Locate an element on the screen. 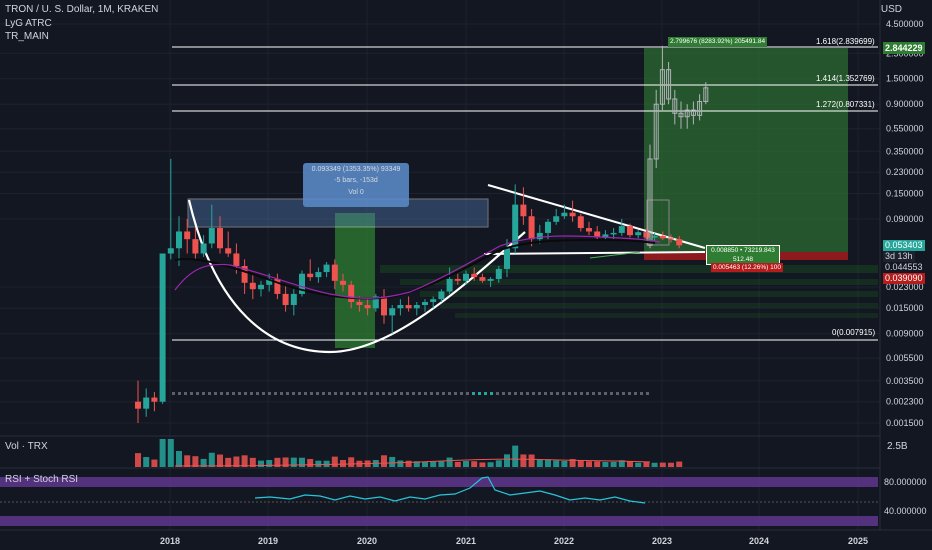  atr-dots is located at coordinates (410, 393).